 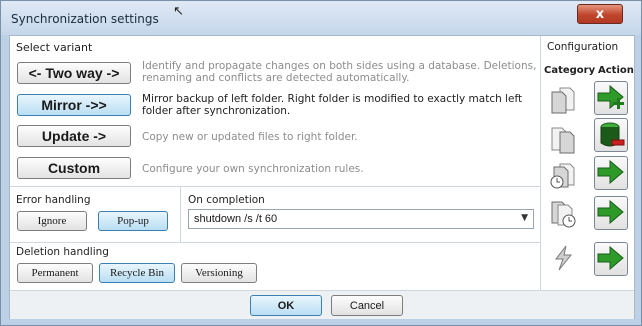 What do you see at coordinates (524, 218) in the screenshot?
I see `chevron-down-icon: ▼` at bounding box center [524, 218].